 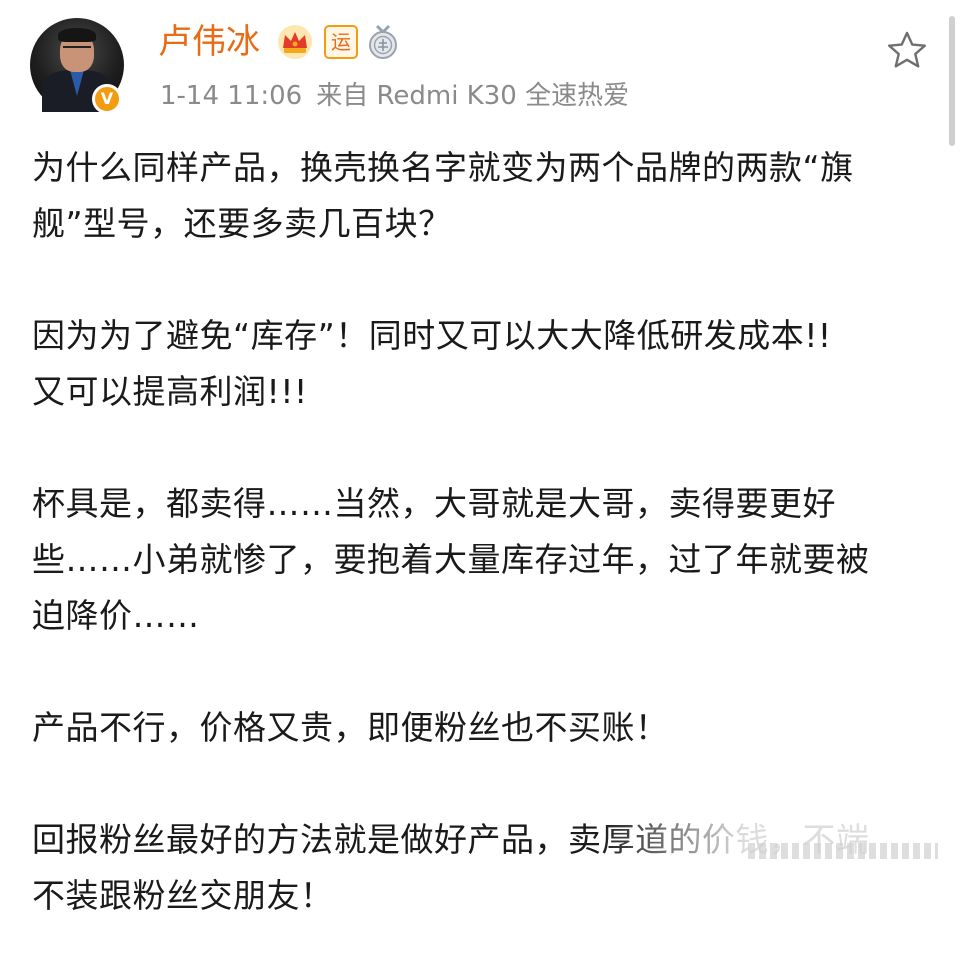 I want to click on verified-badge: V, so click(x=107, y=99).